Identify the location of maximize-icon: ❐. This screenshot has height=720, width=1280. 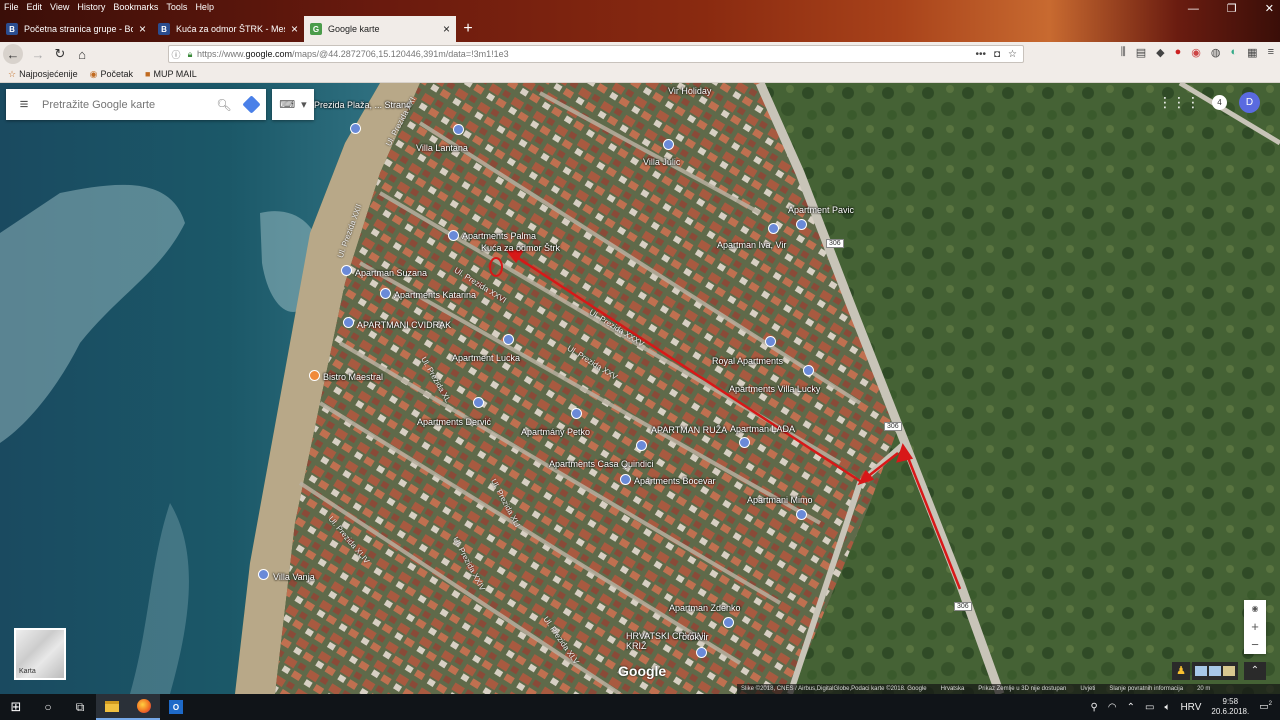
(1232, 9).